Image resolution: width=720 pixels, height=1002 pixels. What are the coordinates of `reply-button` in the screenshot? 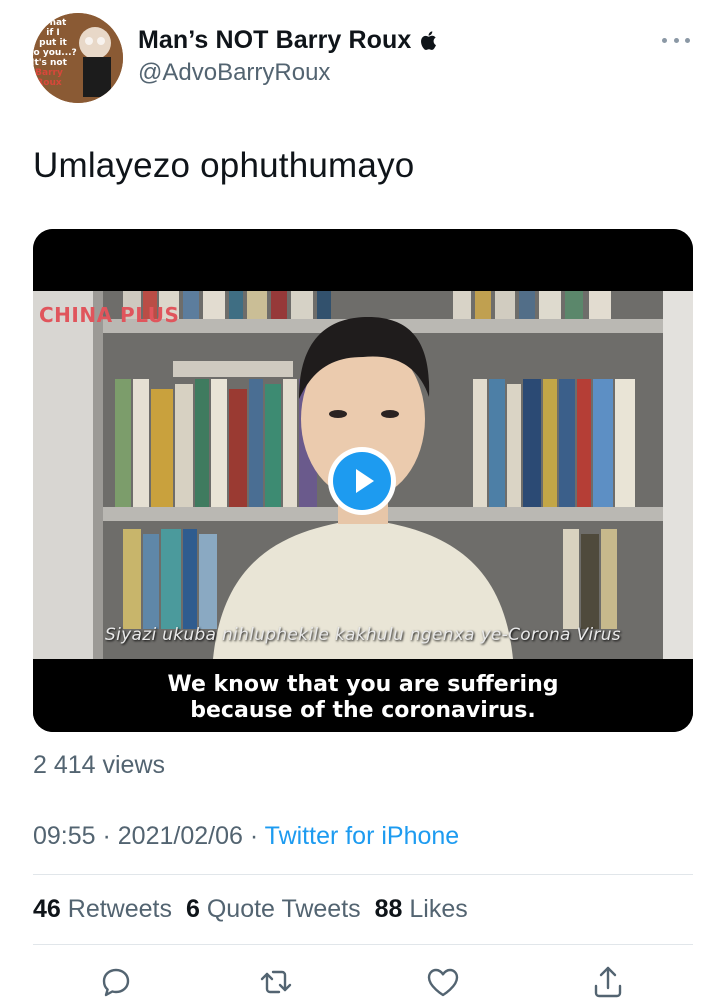 It's located at (116, 982).